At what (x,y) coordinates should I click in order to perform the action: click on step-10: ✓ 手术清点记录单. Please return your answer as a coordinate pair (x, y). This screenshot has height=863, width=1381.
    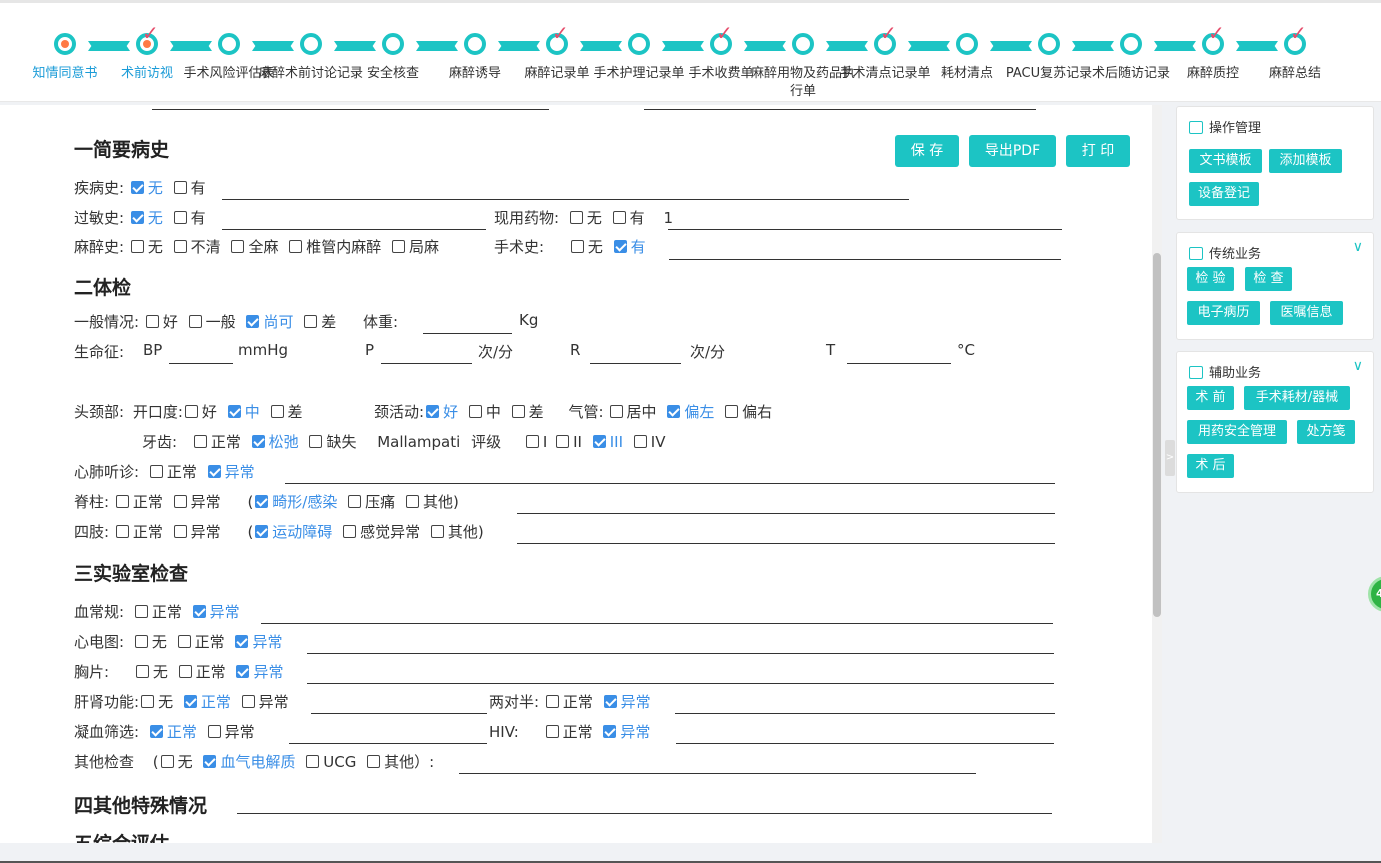
    Looking at the image, I should click on (884, 52).